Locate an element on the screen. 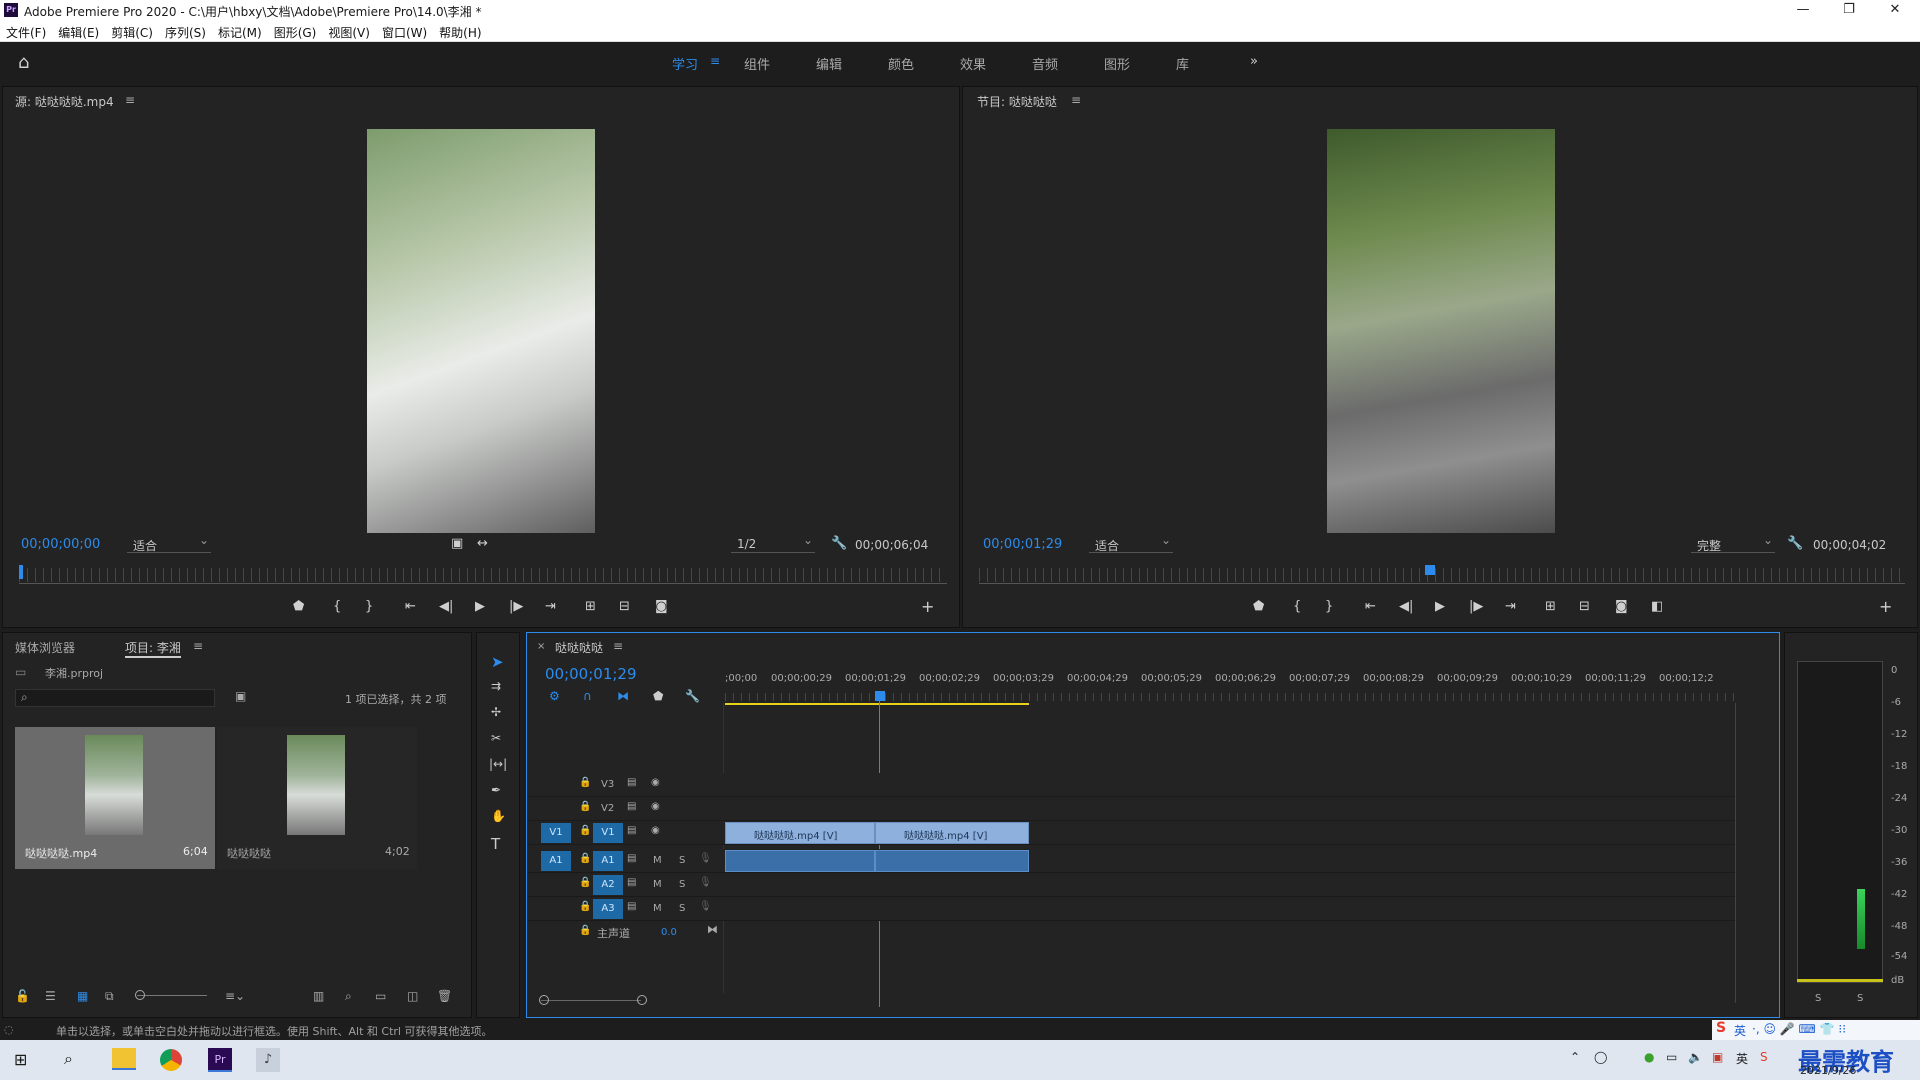 The height and width of the screenshot is (1080, 1920). program-zoom-bar is located at coordinates (1442, 583).